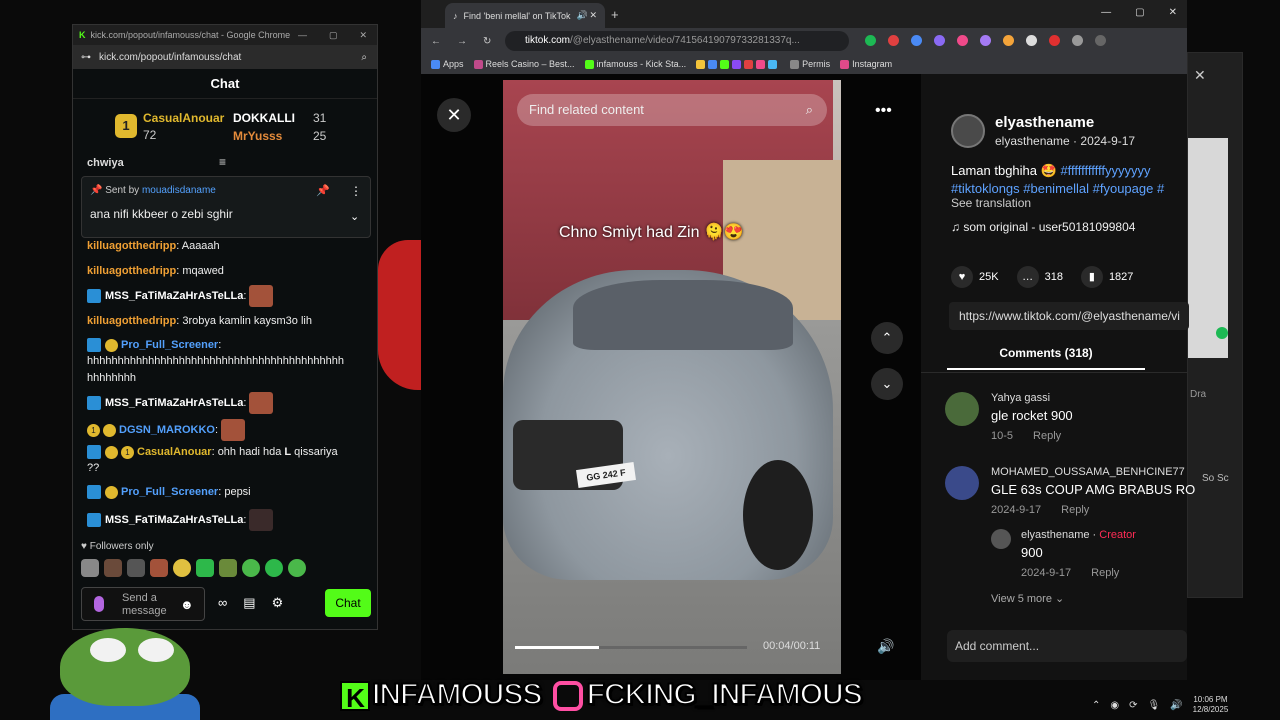  What do you see at coordinates (1114, 705) in the screenshot?
I see `discord-icon: ◉` at bounding box center [1114, 705].